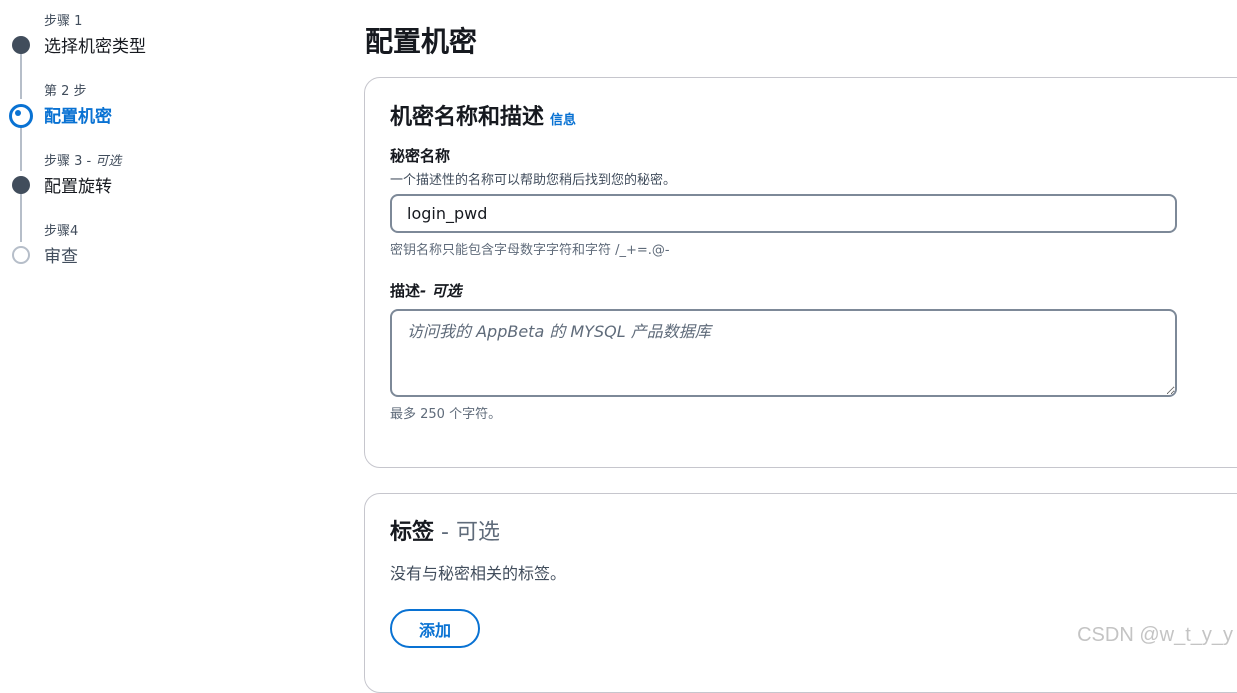  What do you see at coordinates (1155, 635) in the screenshot?
I see `watermark: CSDN @w_t_y_y` at bounding box center [1155, 635].